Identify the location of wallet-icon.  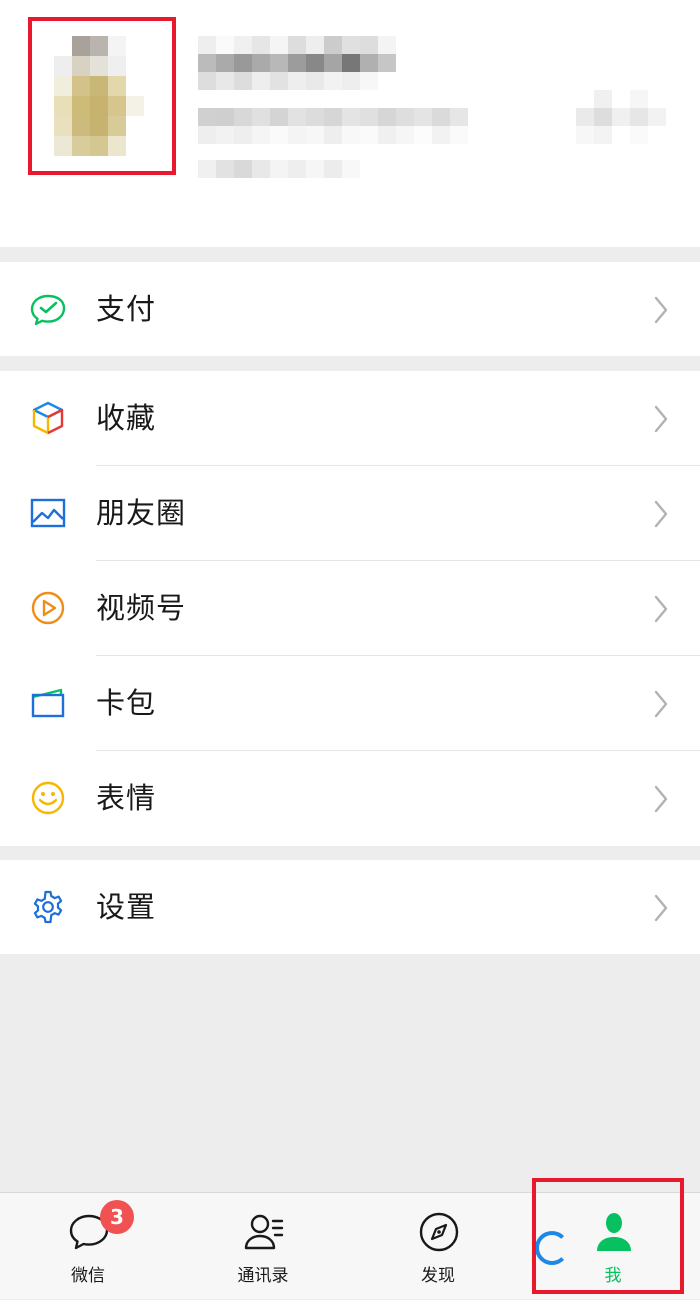
(48, 703).